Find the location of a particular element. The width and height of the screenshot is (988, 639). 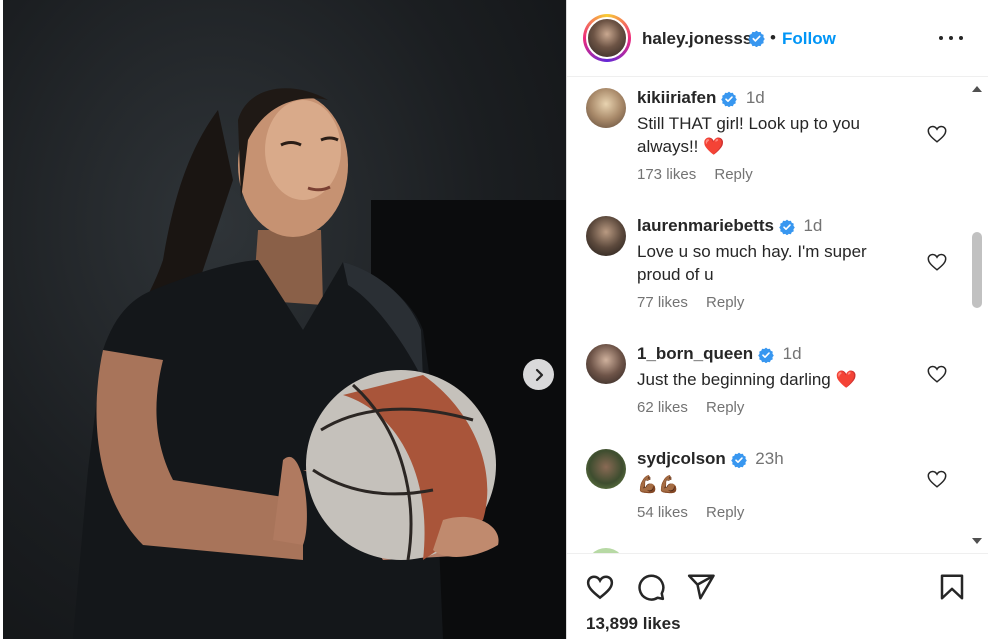

comment-time: 23h is located at coordinates (769, 458).